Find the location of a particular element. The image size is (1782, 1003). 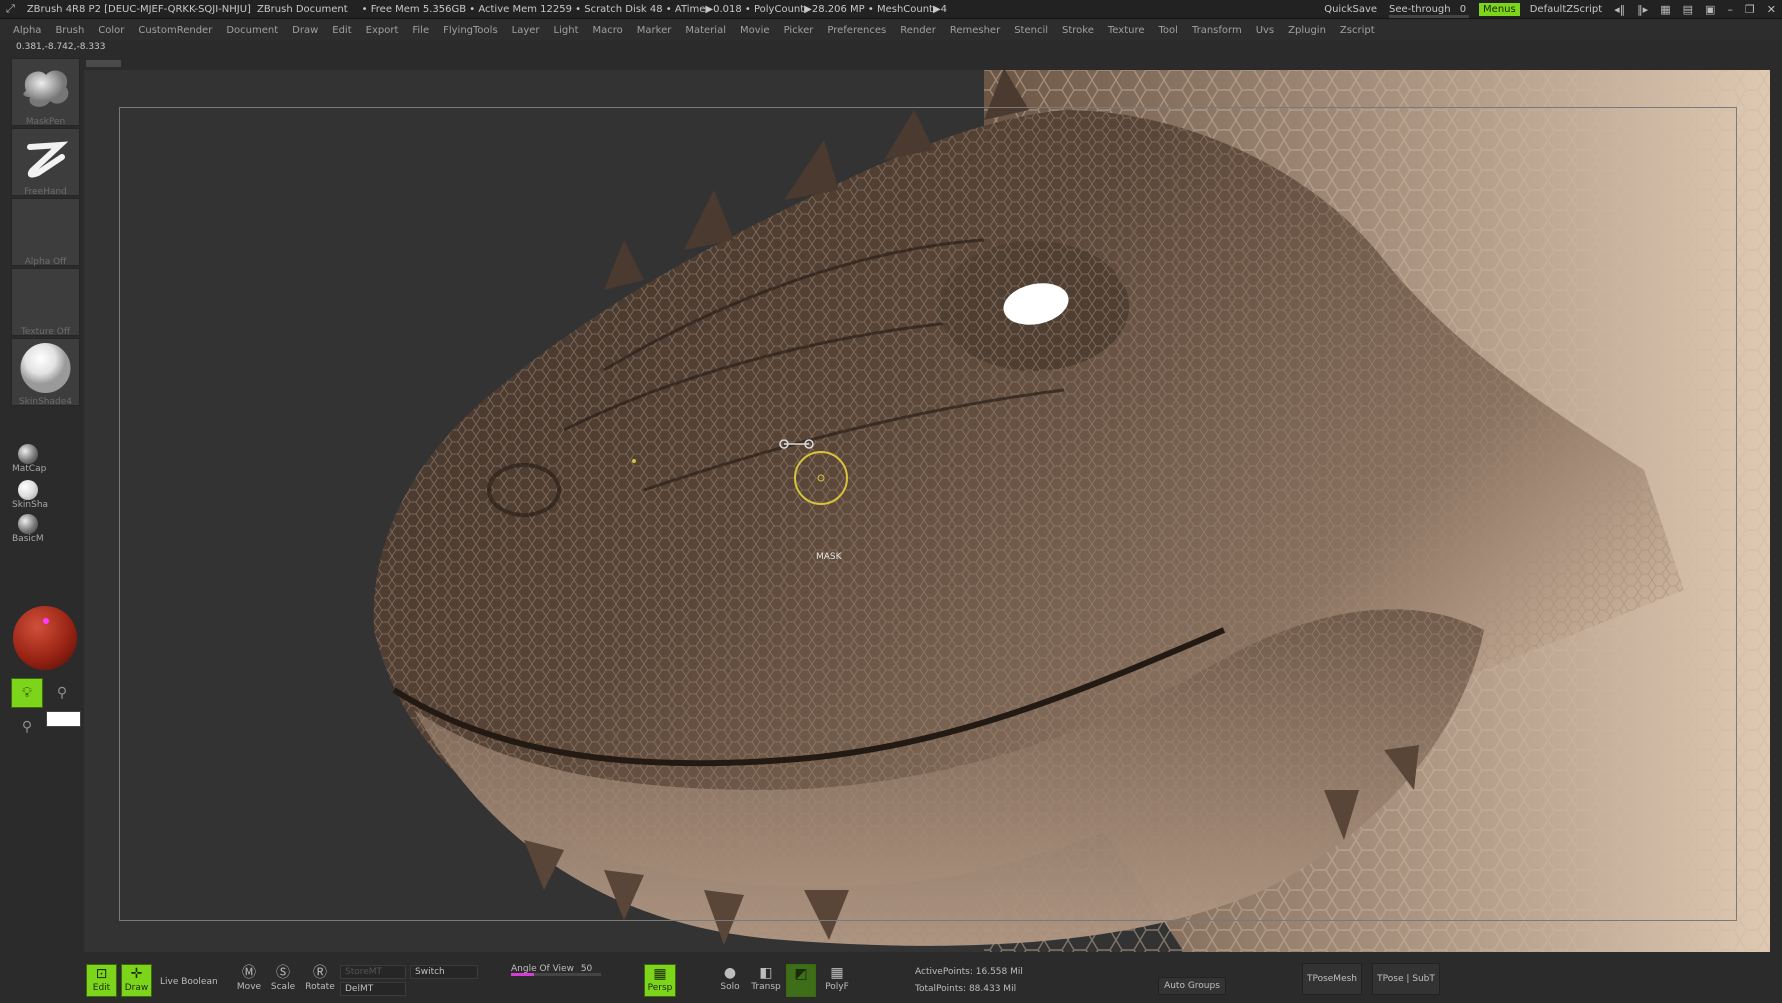

seethrough-value: 0 is located at coordinates (1463, 9).